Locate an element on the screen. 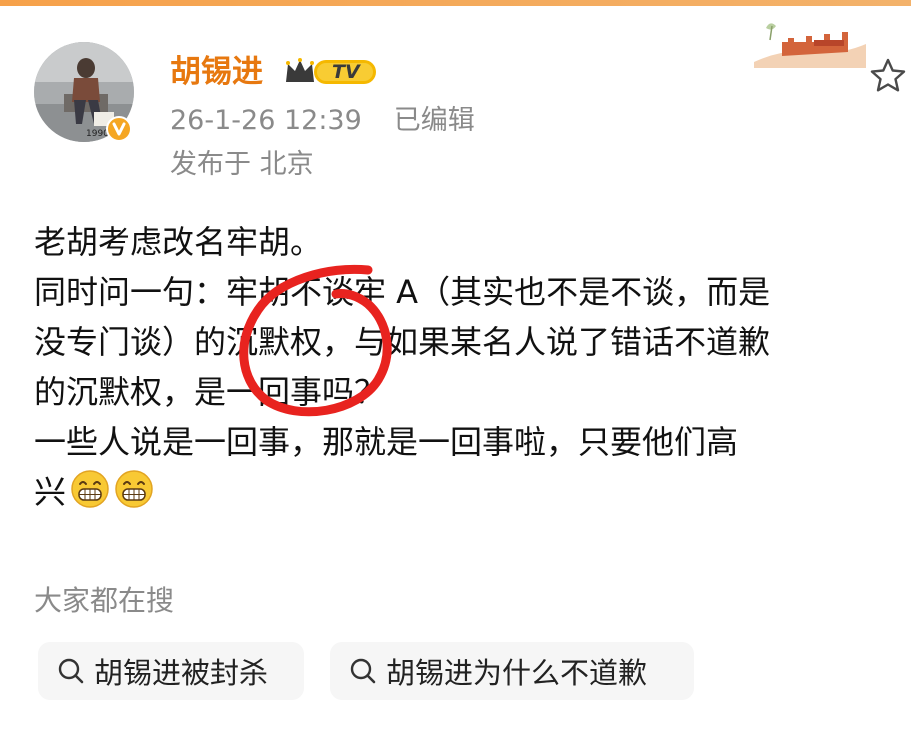 The image size is (911, 729). hot-search-chip-1: 胡锡进被封杀 is located at coordinates (171, 671).